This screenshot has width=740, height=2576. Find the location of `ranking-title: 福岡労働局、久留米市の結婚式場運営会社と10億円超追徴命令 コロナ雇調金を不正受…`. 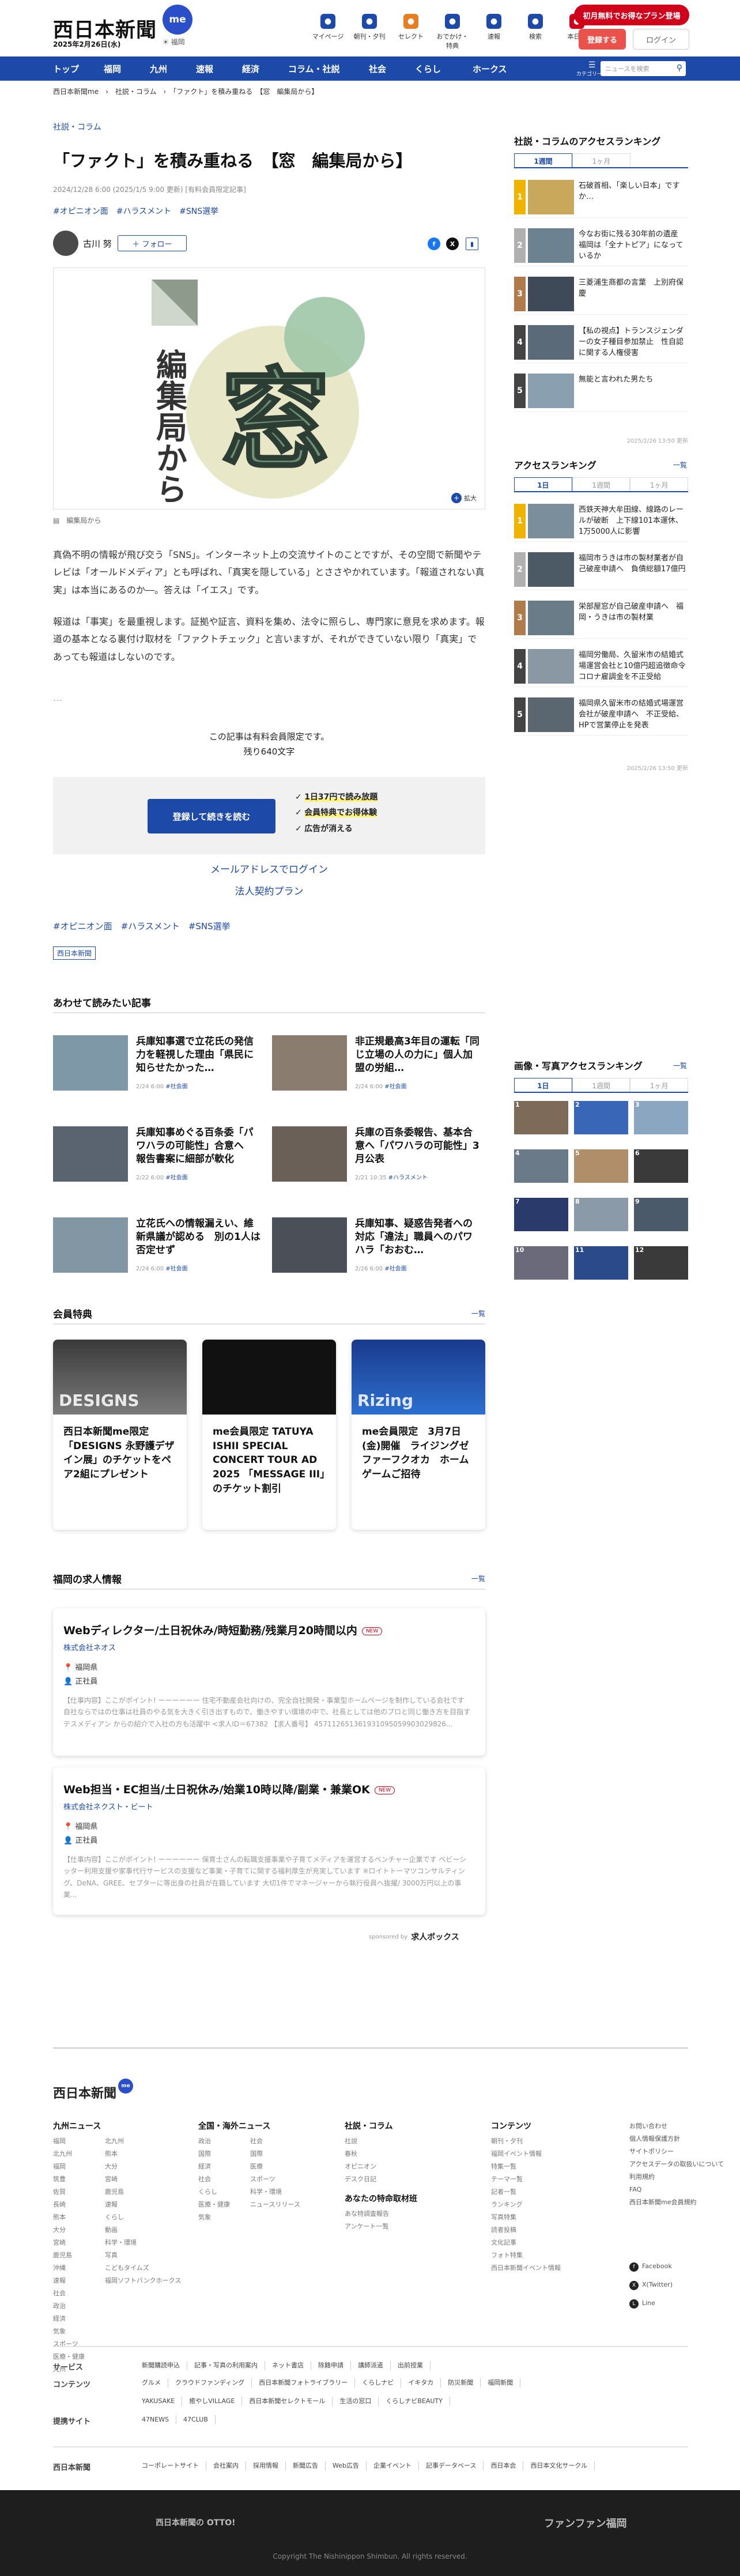

ranking-title: 福岡労働局、久留米市の結婚式場運営会社と10億円超追徴命令 コロナ雇調金を不正受… is located at coordinates (636, 666).